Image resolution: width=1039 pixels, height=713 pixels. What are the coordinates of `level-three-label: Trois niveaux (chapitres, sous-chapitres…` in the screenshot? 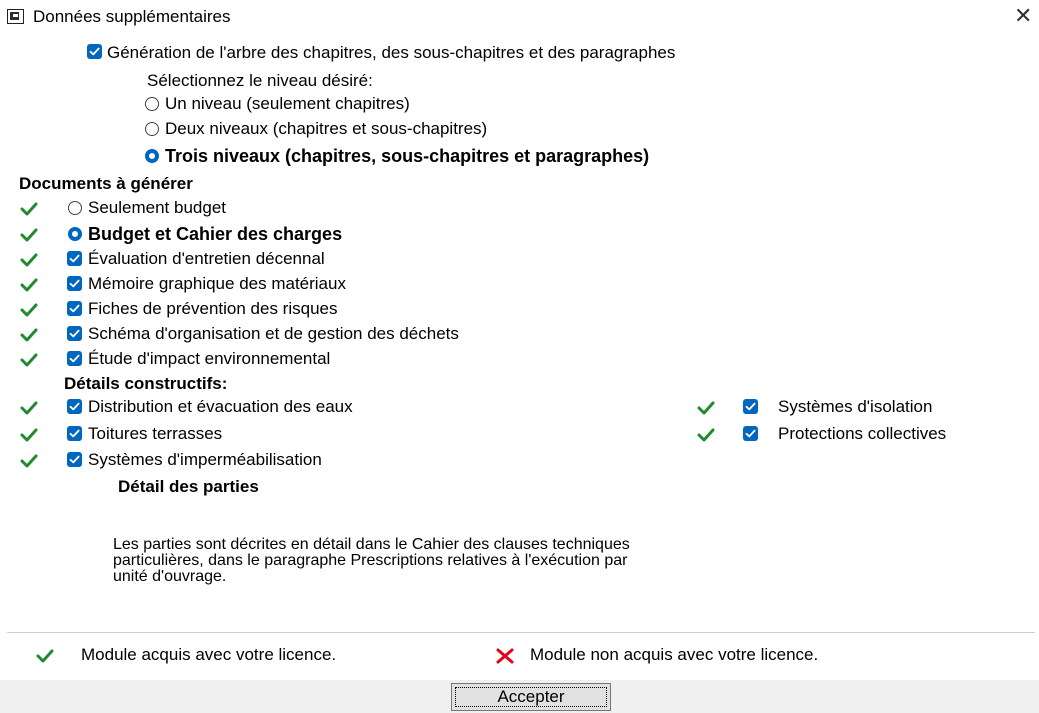 It's located at (407, 156).